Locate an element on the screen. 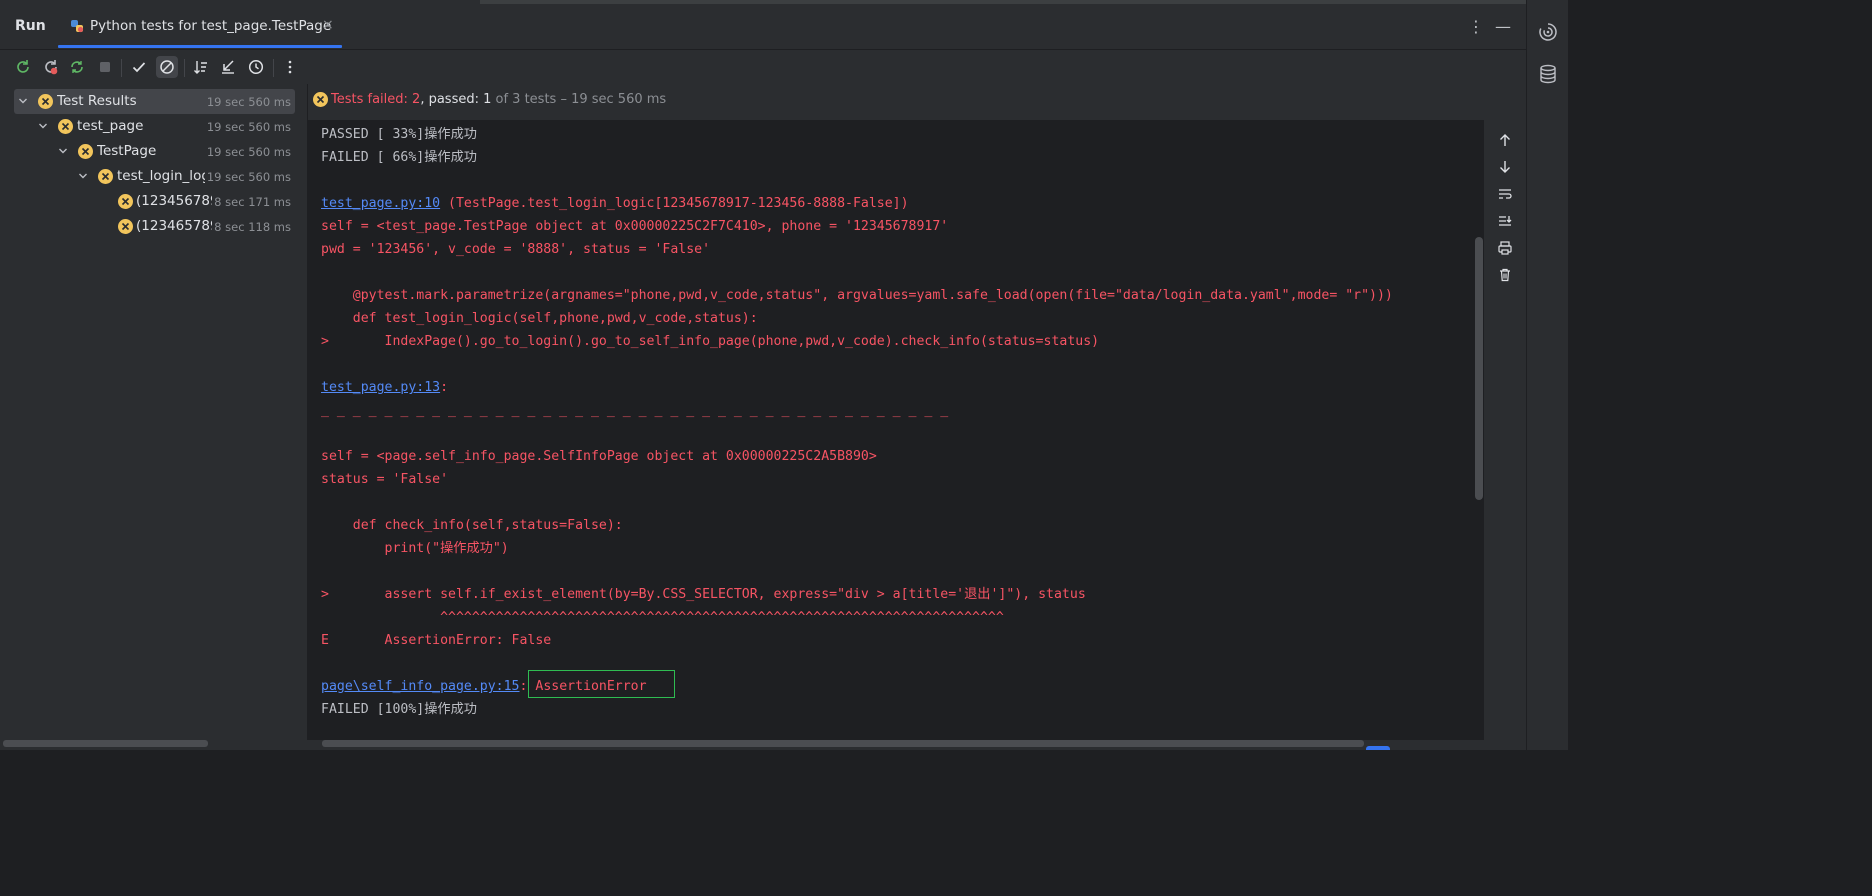  console-text: FAILED [100%]操作成功 is located at coordinates (399, 709).